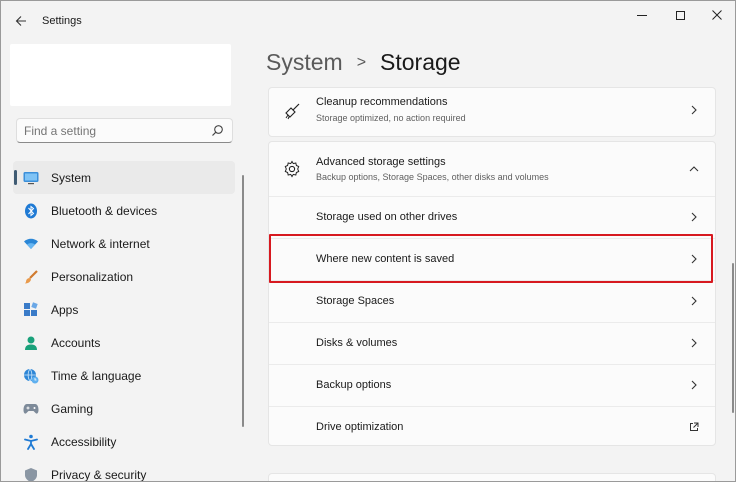 This screenshot has height=482, width=736. I want to click on broom-icon, so click(292, 111).